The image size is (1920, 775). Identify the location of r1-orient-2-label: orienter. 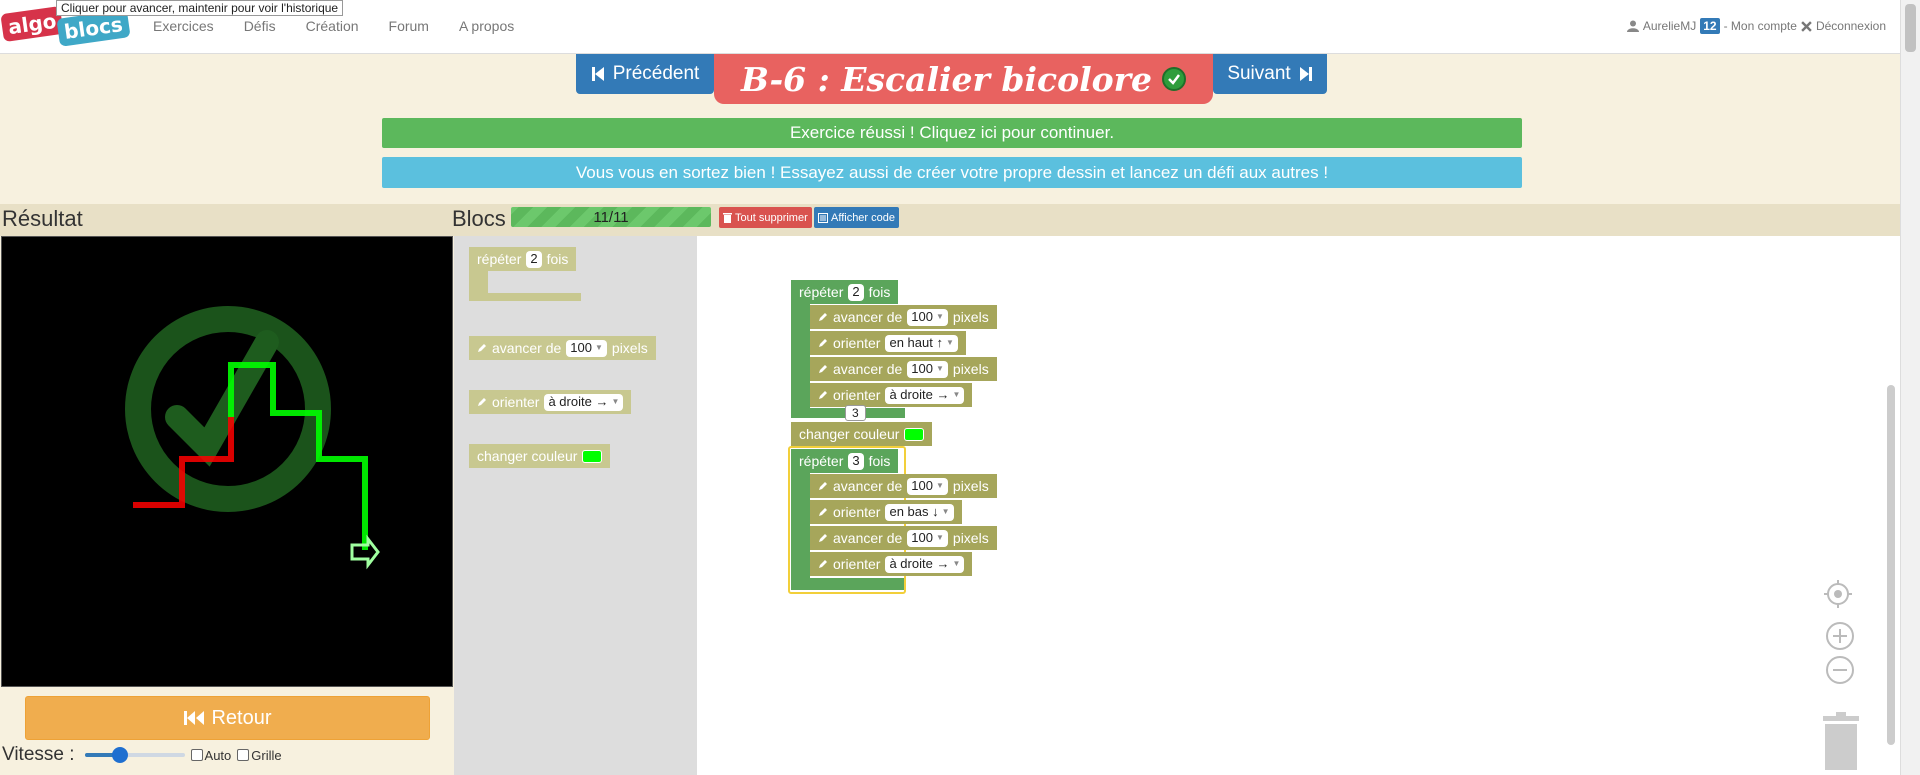
(857, 395).